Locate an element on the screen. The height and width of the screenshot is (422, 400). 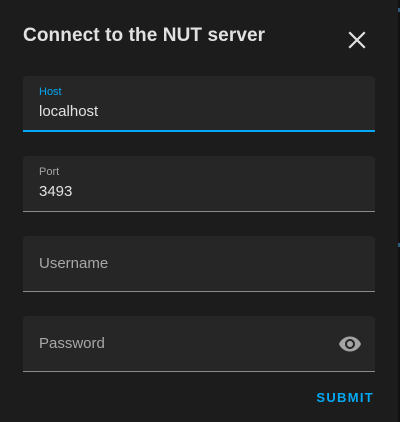
show-password-button is located at coordinates (350, 344).